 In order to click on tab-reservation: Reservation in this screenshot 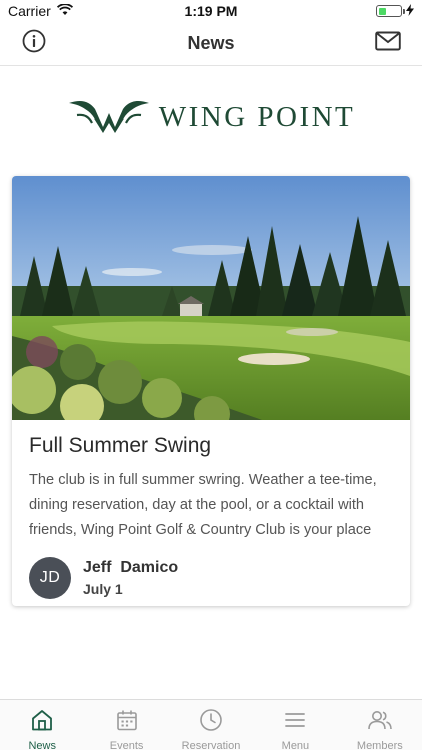, I will do `click(211, 725)`.